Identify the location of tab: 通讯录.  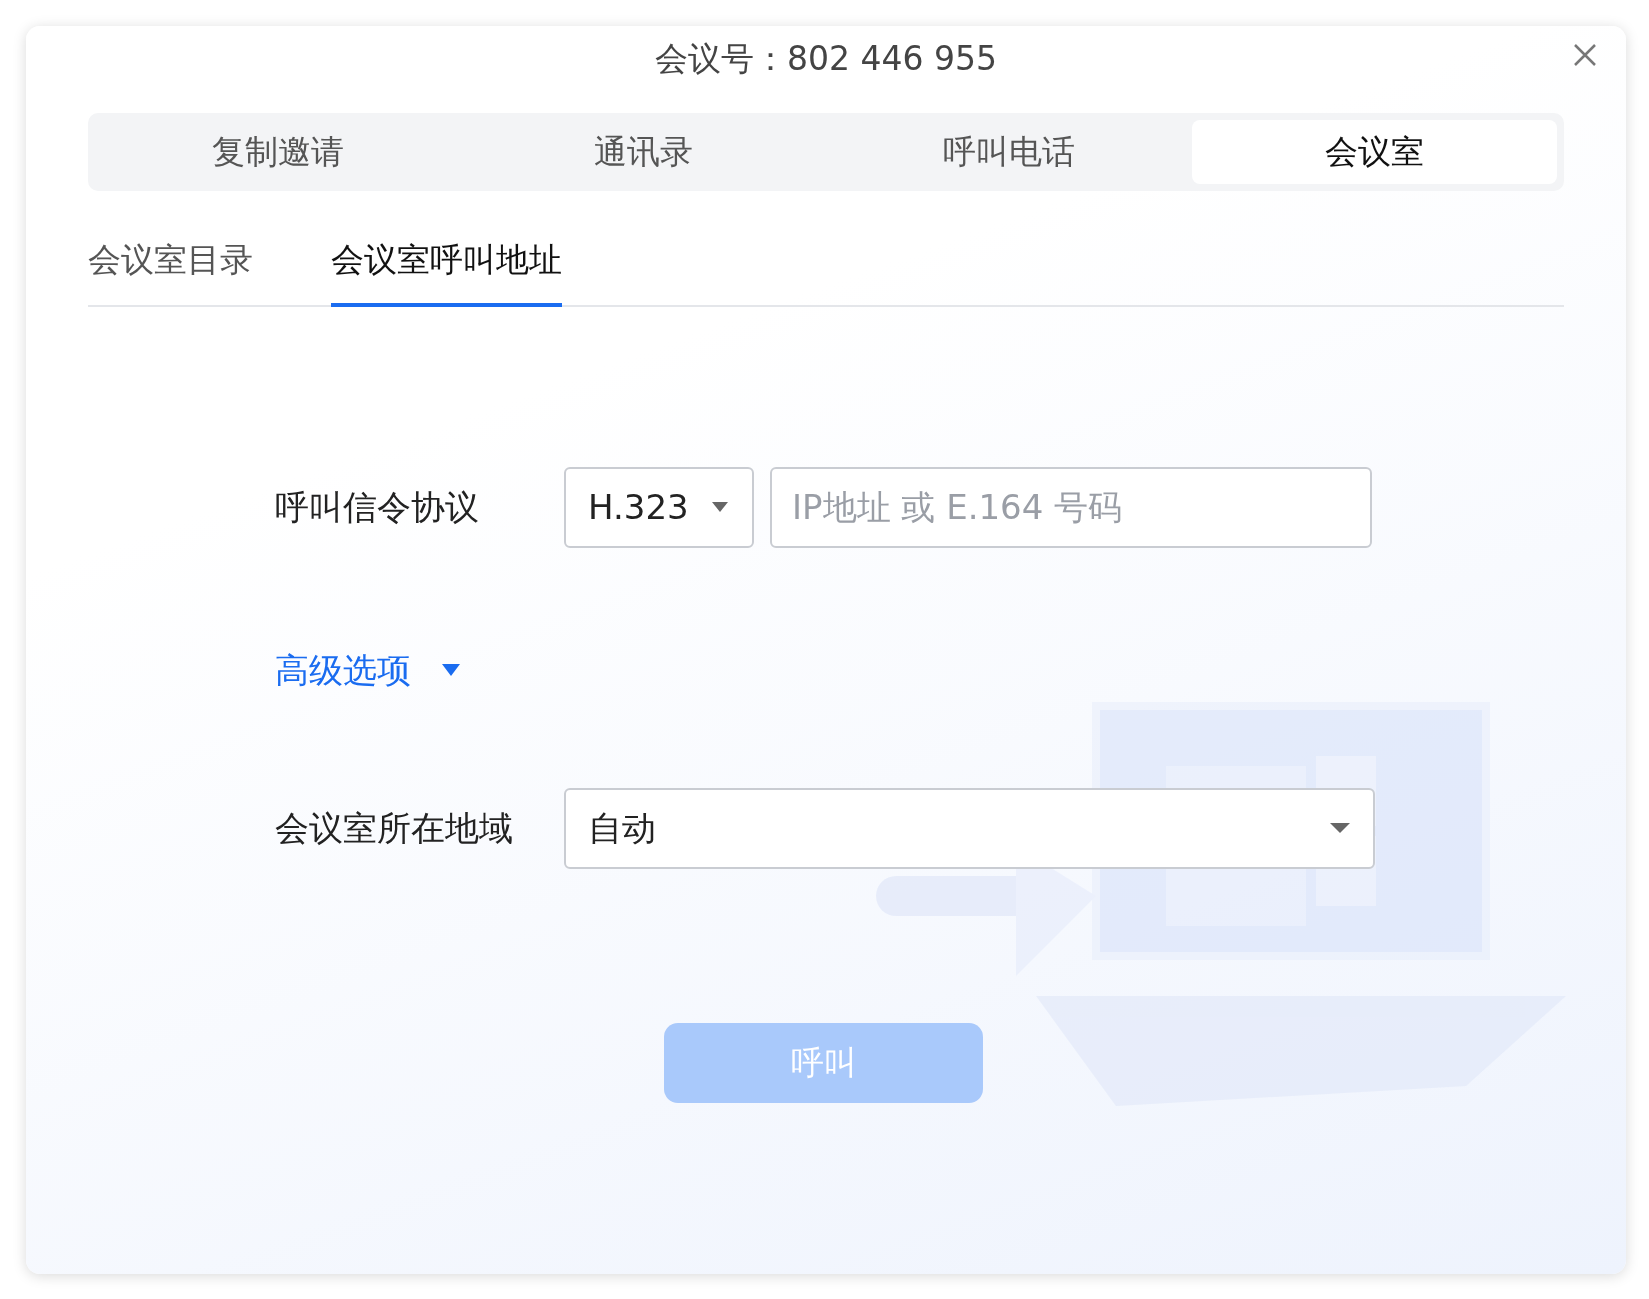
(643, 152).